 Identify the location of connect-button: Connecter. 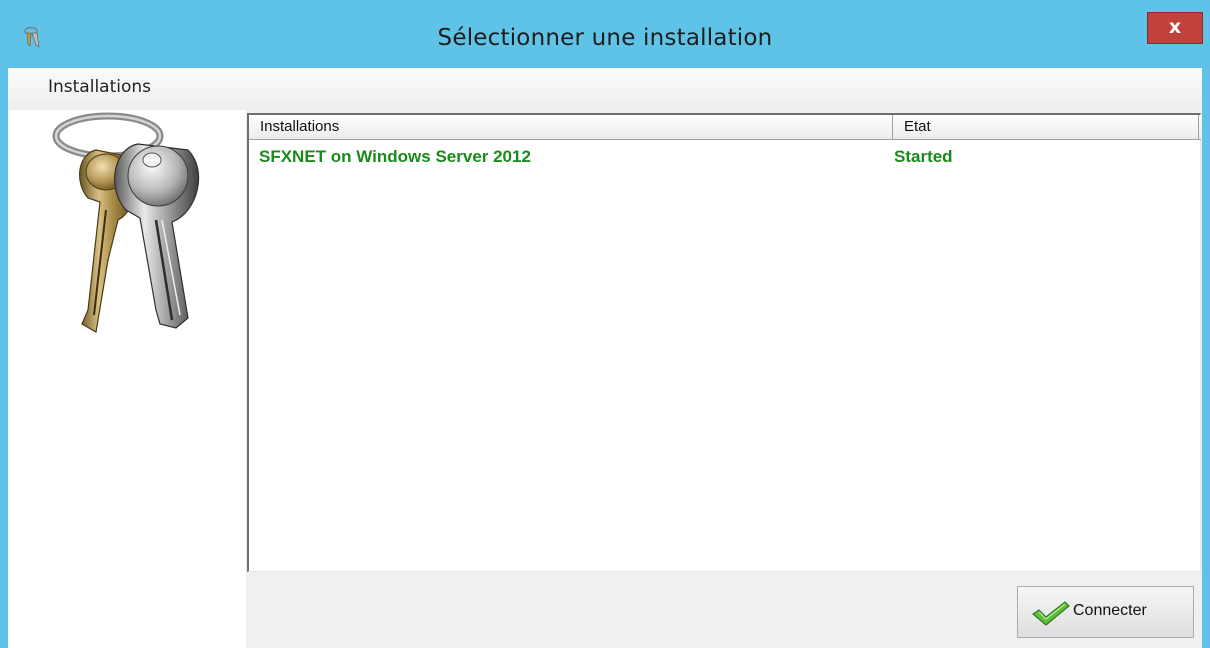
(1105, 612).